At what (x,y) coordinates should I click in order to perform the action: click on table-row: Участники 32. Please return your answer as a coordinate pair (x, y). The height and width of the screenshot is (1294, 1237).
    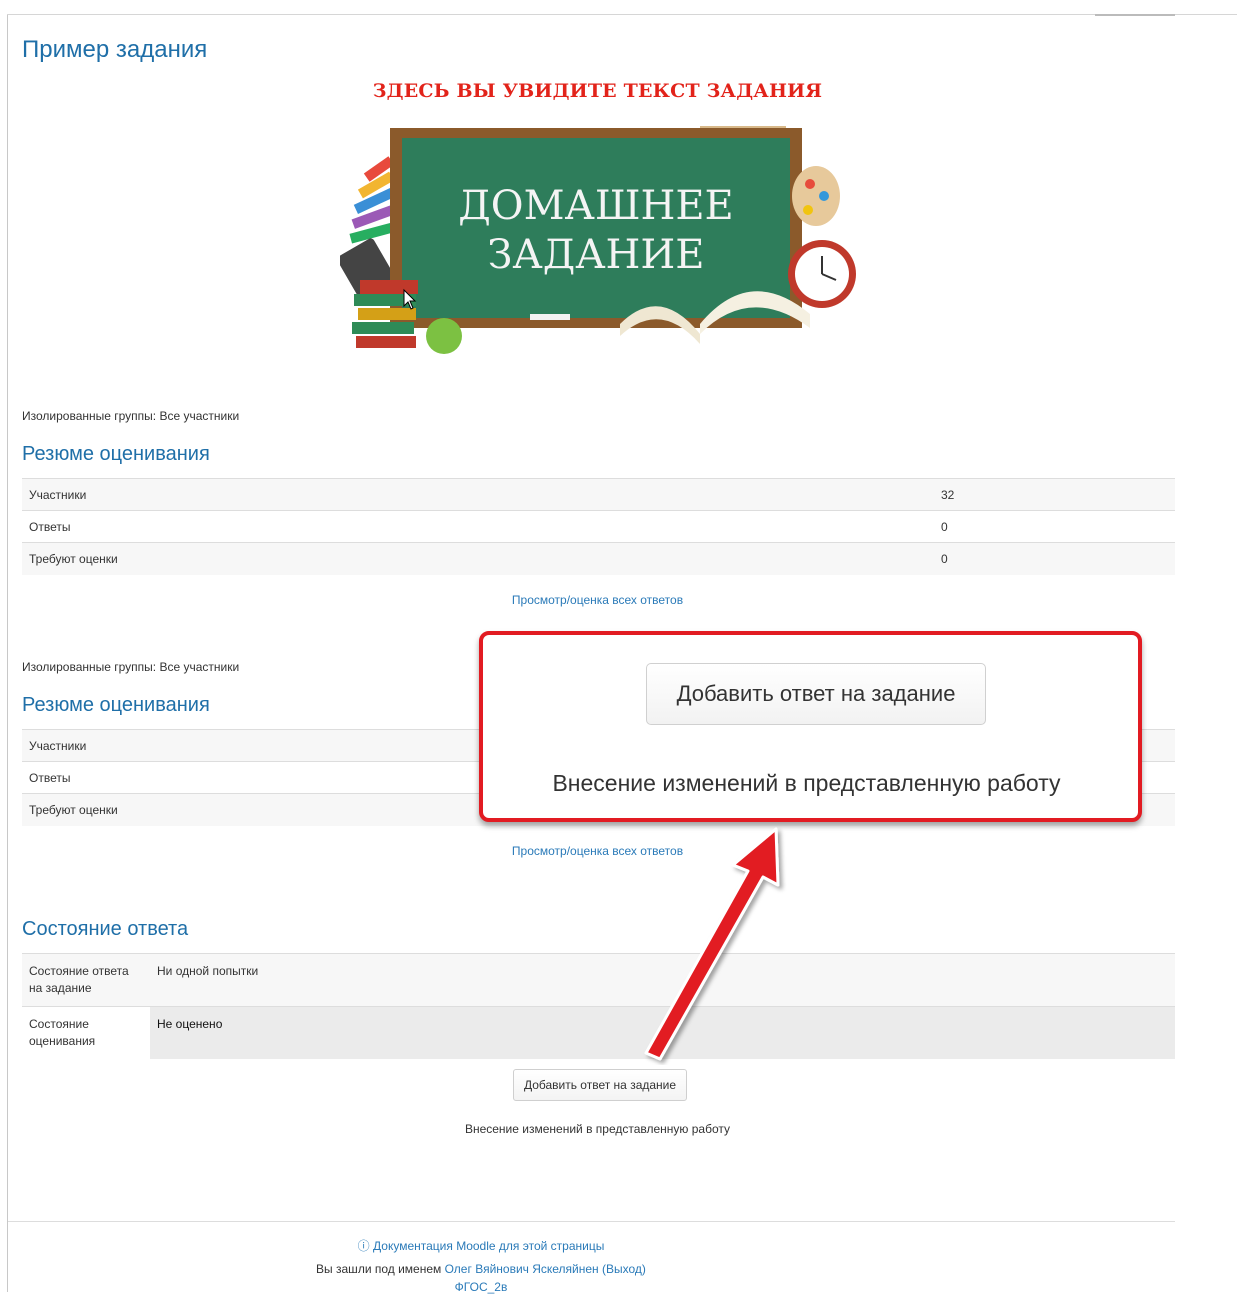
    Looking at the image, I should click on (598, 494).